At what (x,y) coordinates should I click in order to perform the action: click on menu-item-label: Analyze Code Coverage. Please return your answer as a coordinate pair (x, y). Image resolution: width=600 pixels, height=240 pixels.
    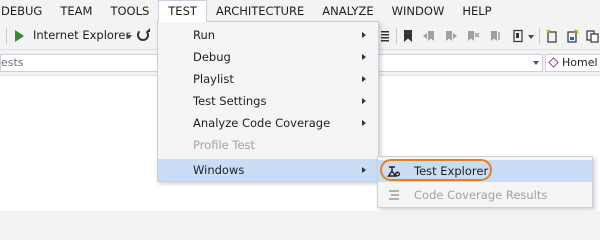
    Looking at the image, I should click on (262, 123).